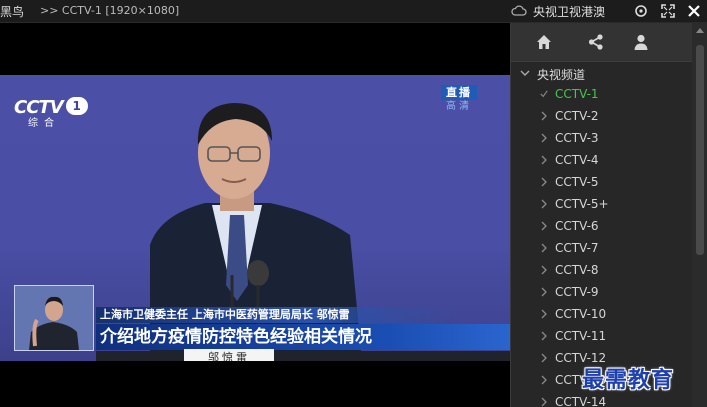  I want to click on cloud-icon, so click(519, 11).